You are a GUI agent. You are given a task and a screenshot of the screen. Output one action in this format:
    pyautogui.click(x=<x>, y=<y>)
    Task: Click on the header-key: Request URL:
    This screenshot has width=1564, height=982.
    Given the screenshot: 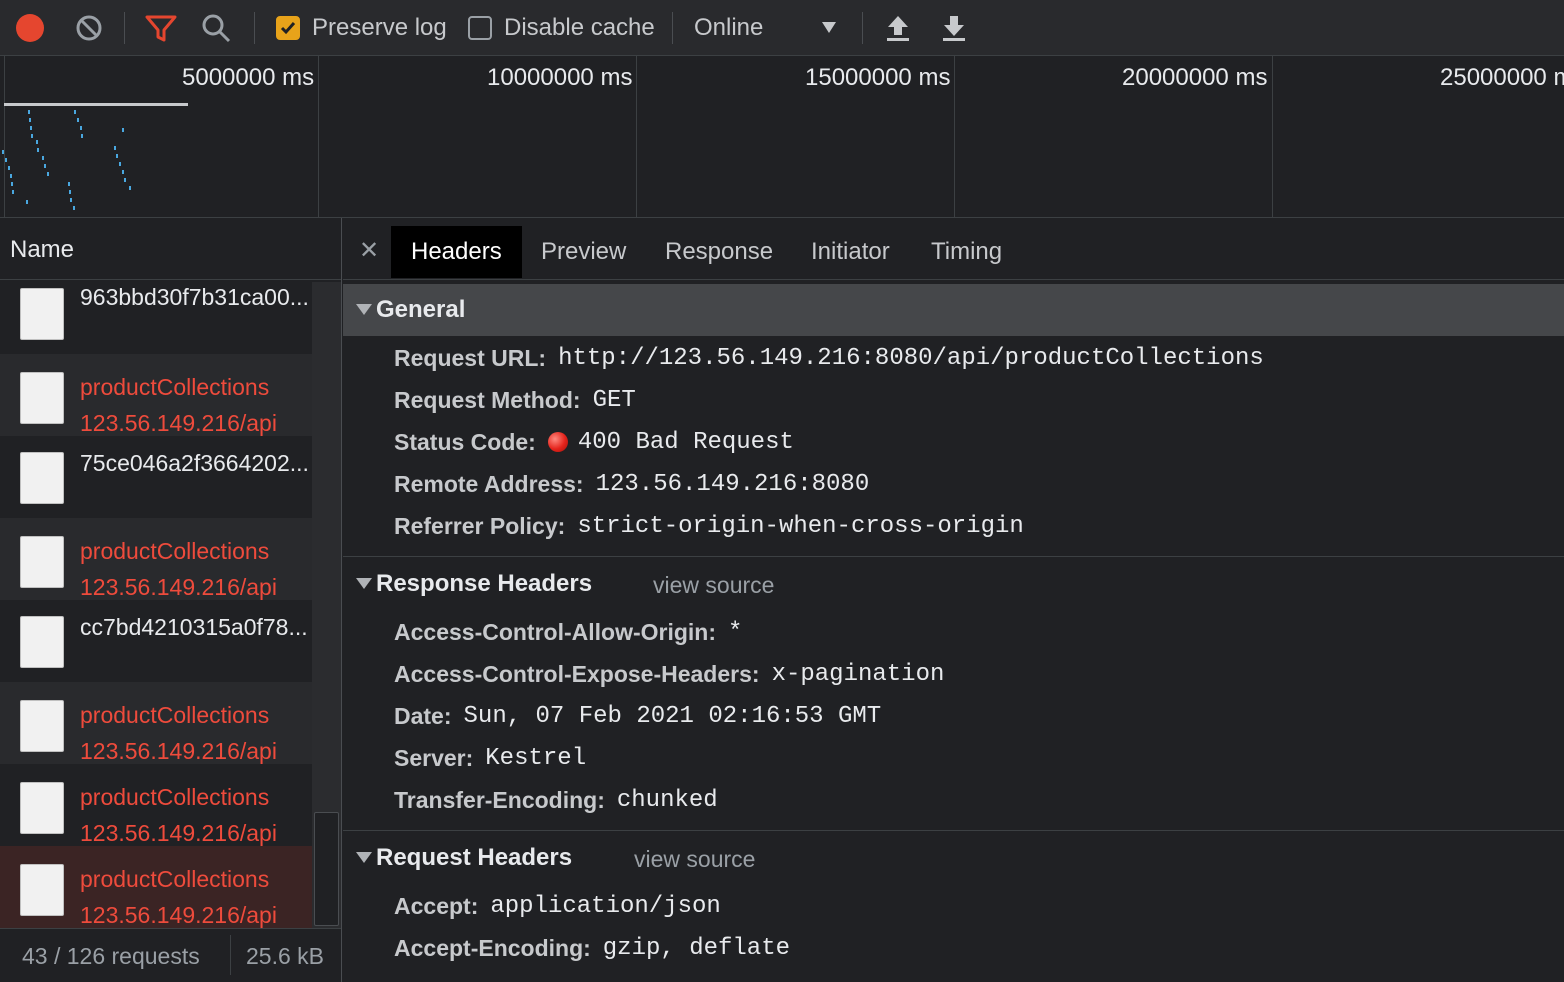 What is the action you would take?
    pyautogui.click(x=470, y=357)
    